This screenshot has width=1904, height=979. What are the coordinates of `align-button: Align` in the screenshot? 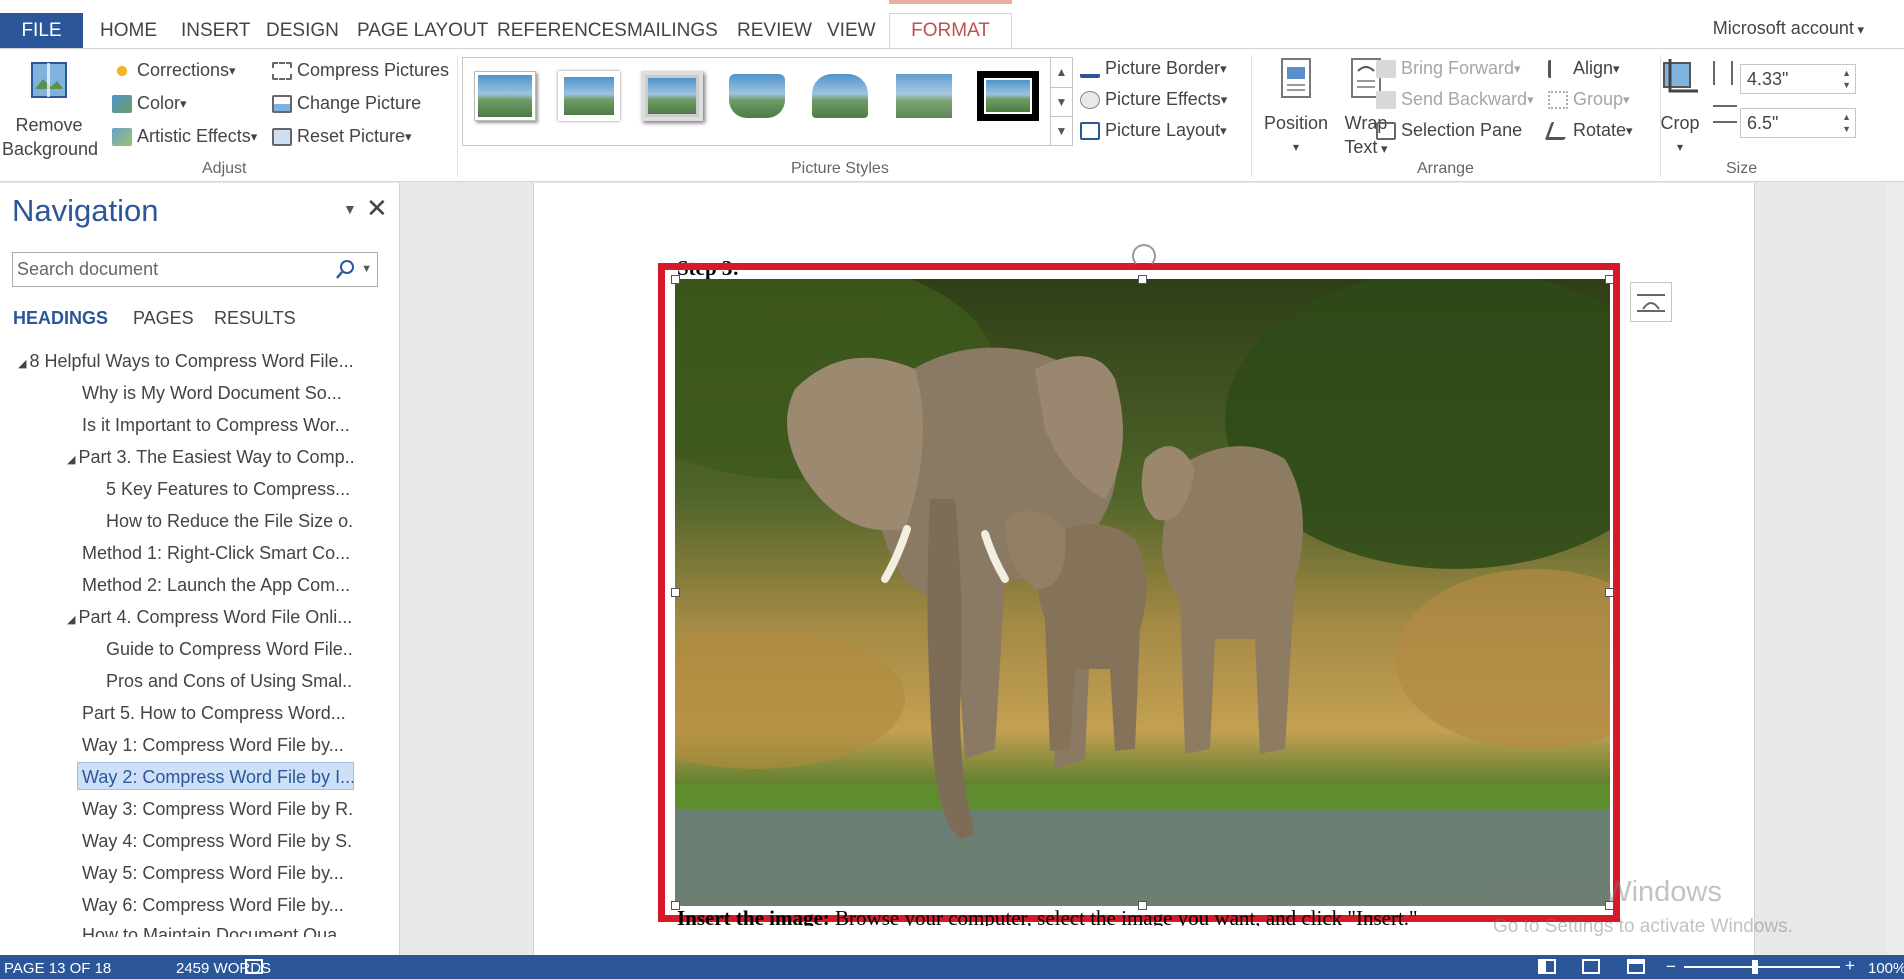 It's located at (1584, 68).